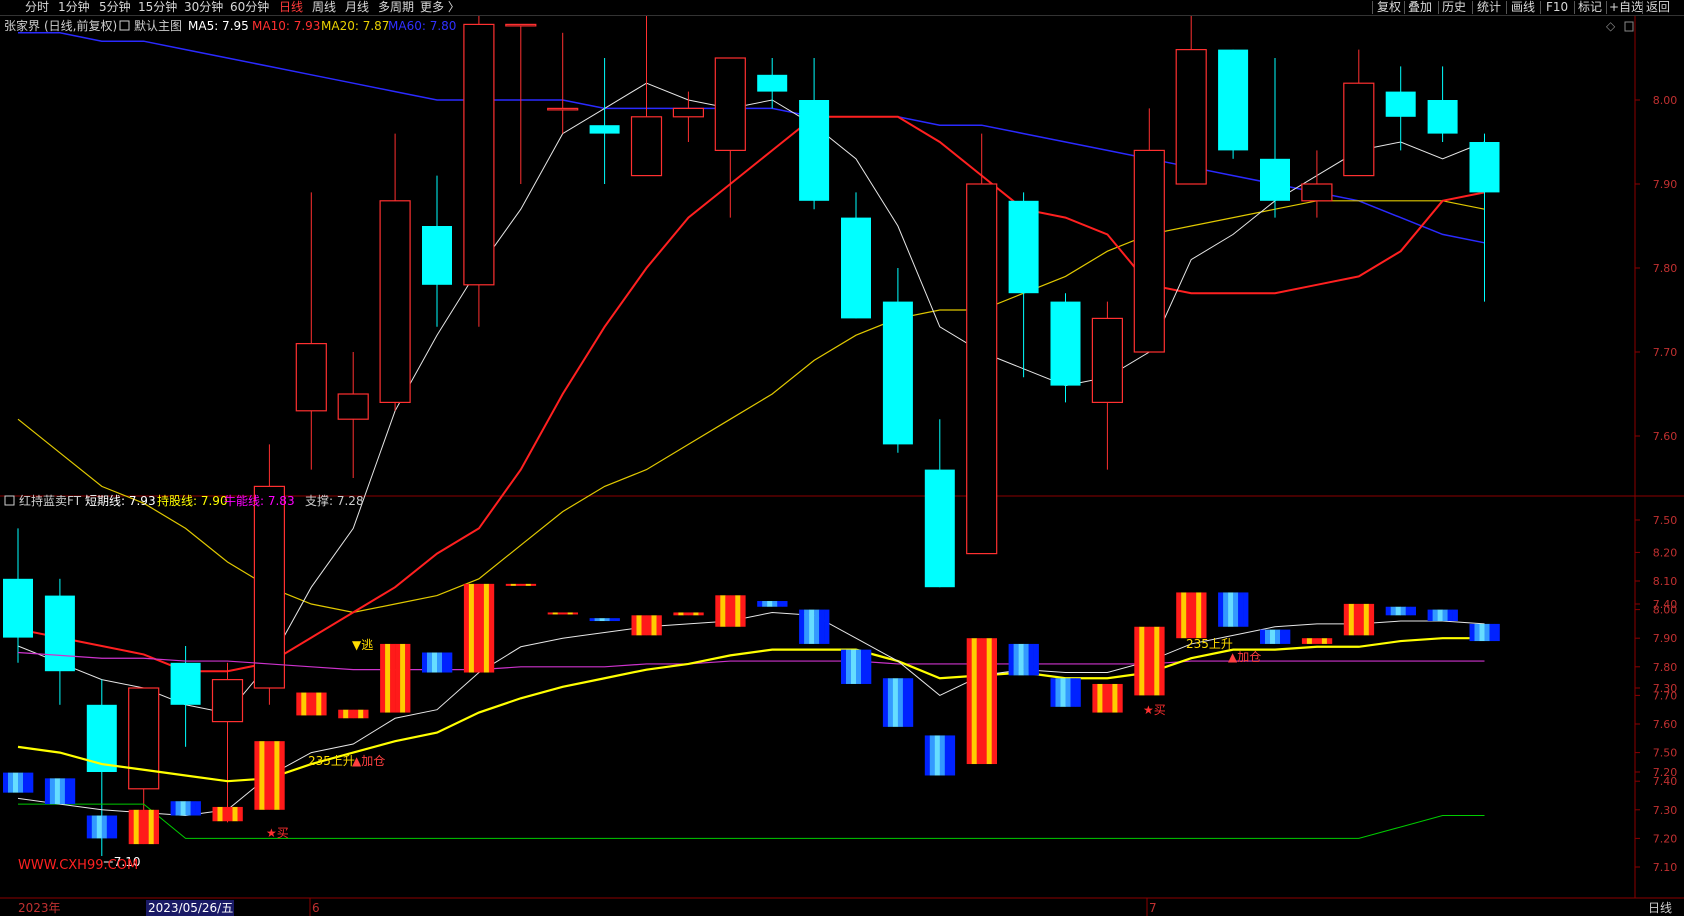 The height and width of the screenshot is (916, 1684). Describe the element at coordinates (277, 833) in the screenshot. I see `signal-buy-1: ★买` at that location.